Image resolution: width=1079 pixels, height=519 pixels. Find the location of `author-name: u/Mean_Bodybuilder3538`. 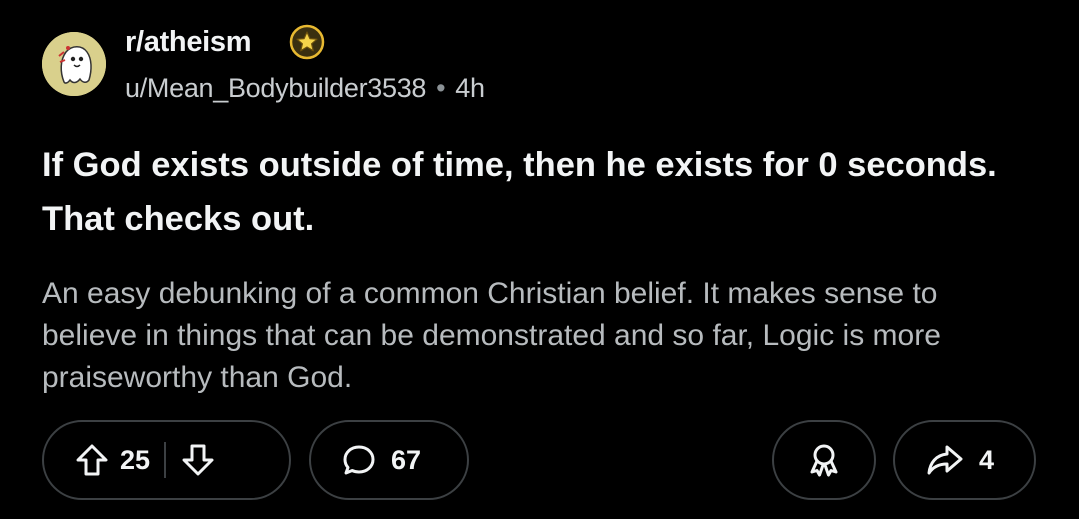

author-name: u/Mean_Bodybuilder3538 is located at coordinates (275, 88).